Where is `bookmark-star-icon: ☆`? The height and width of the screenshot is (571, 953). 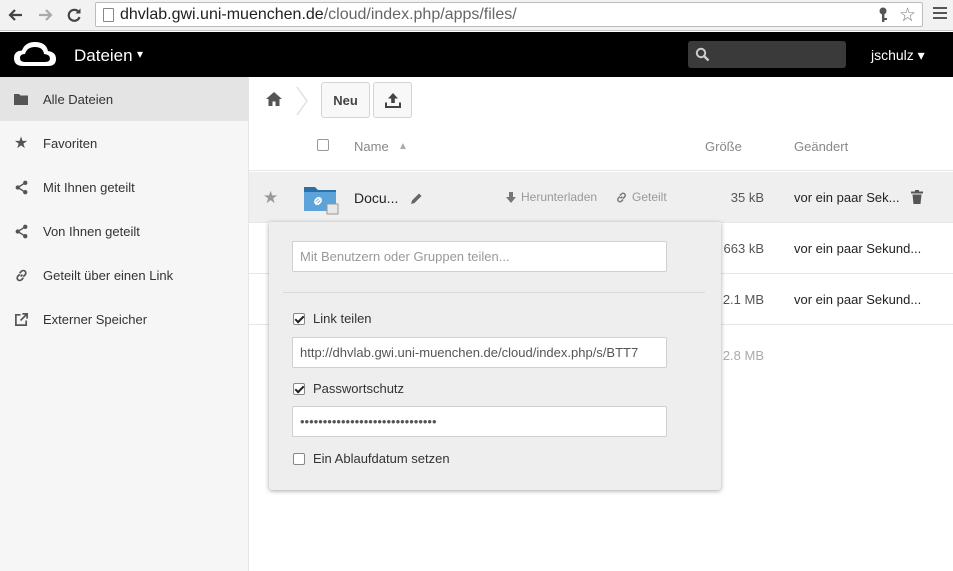
bookmark-star-icon: ☆ is located at coordinates (907, 15).